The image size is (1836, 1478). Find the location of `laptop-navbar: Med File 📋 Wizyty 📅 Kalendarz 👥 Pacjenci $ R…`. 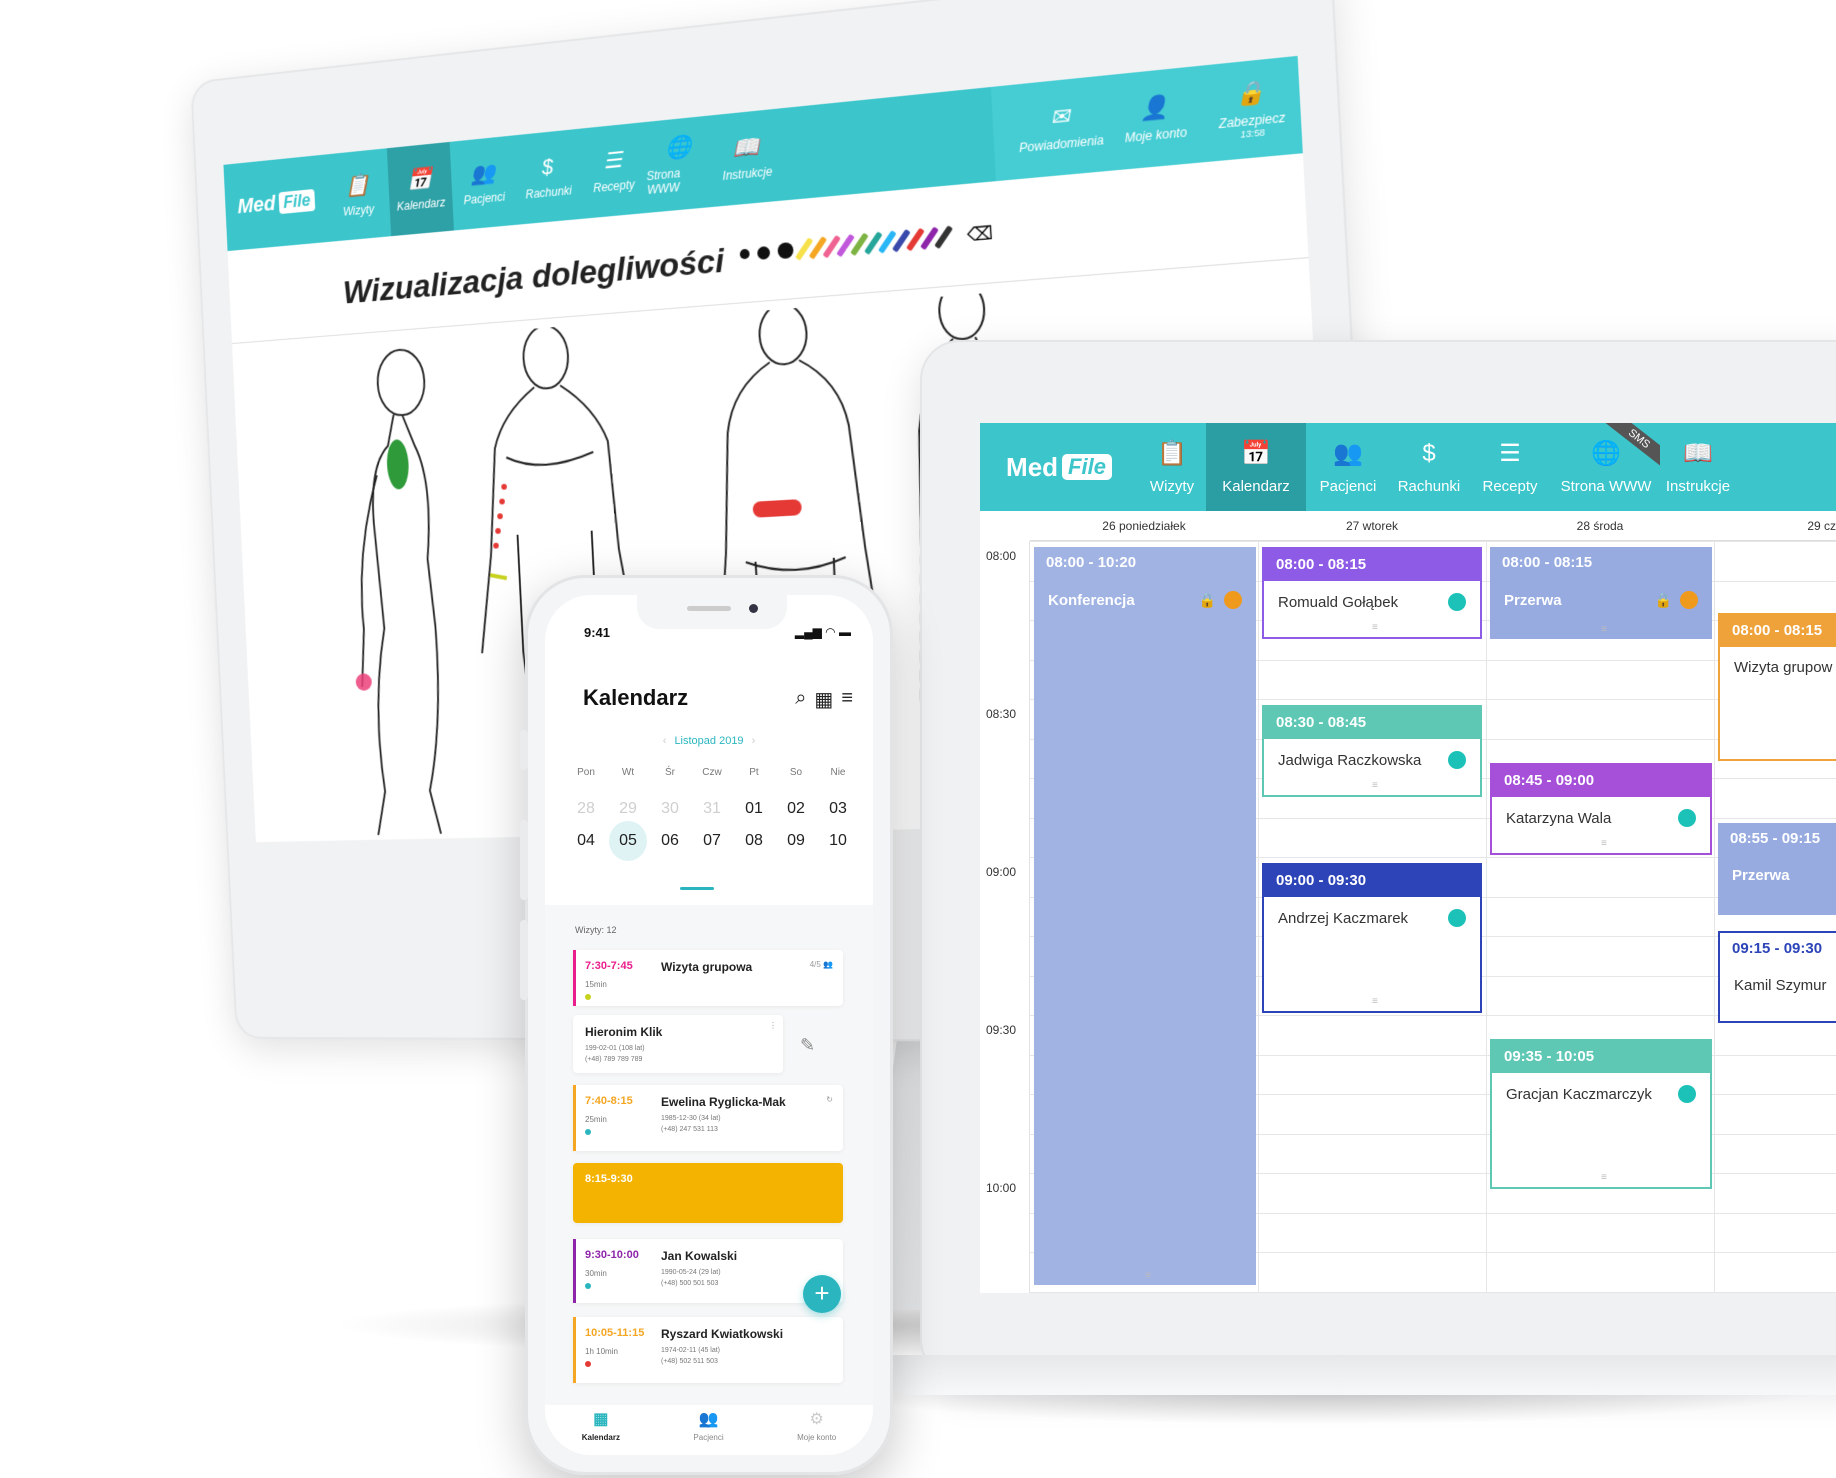

laptop-navbar: Med File 📋 Wizyty 📅 Kalendarz 👥 Pacjenci $ R… is located at coordinates (1408, 467).